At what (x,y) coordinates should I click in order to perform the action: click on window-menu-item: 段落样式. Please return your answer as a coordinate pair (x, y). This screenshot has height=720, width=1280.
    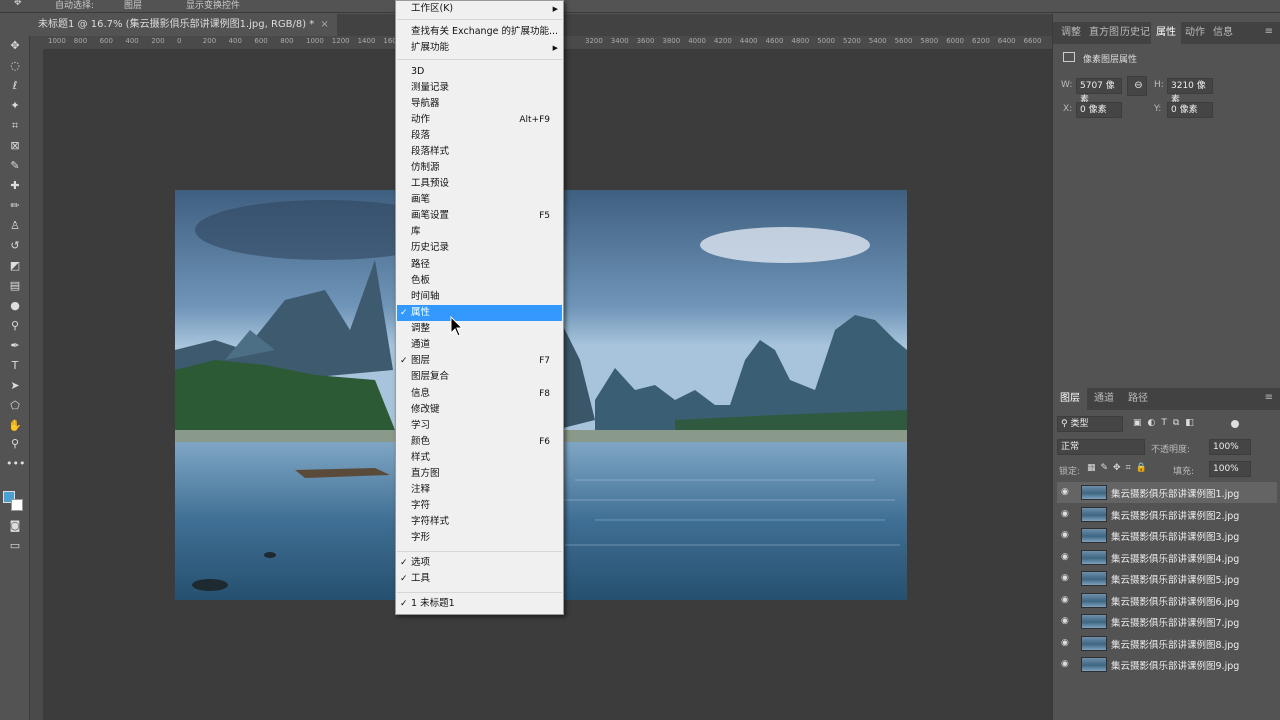
    Looking at the image, I should click on (479, 152).